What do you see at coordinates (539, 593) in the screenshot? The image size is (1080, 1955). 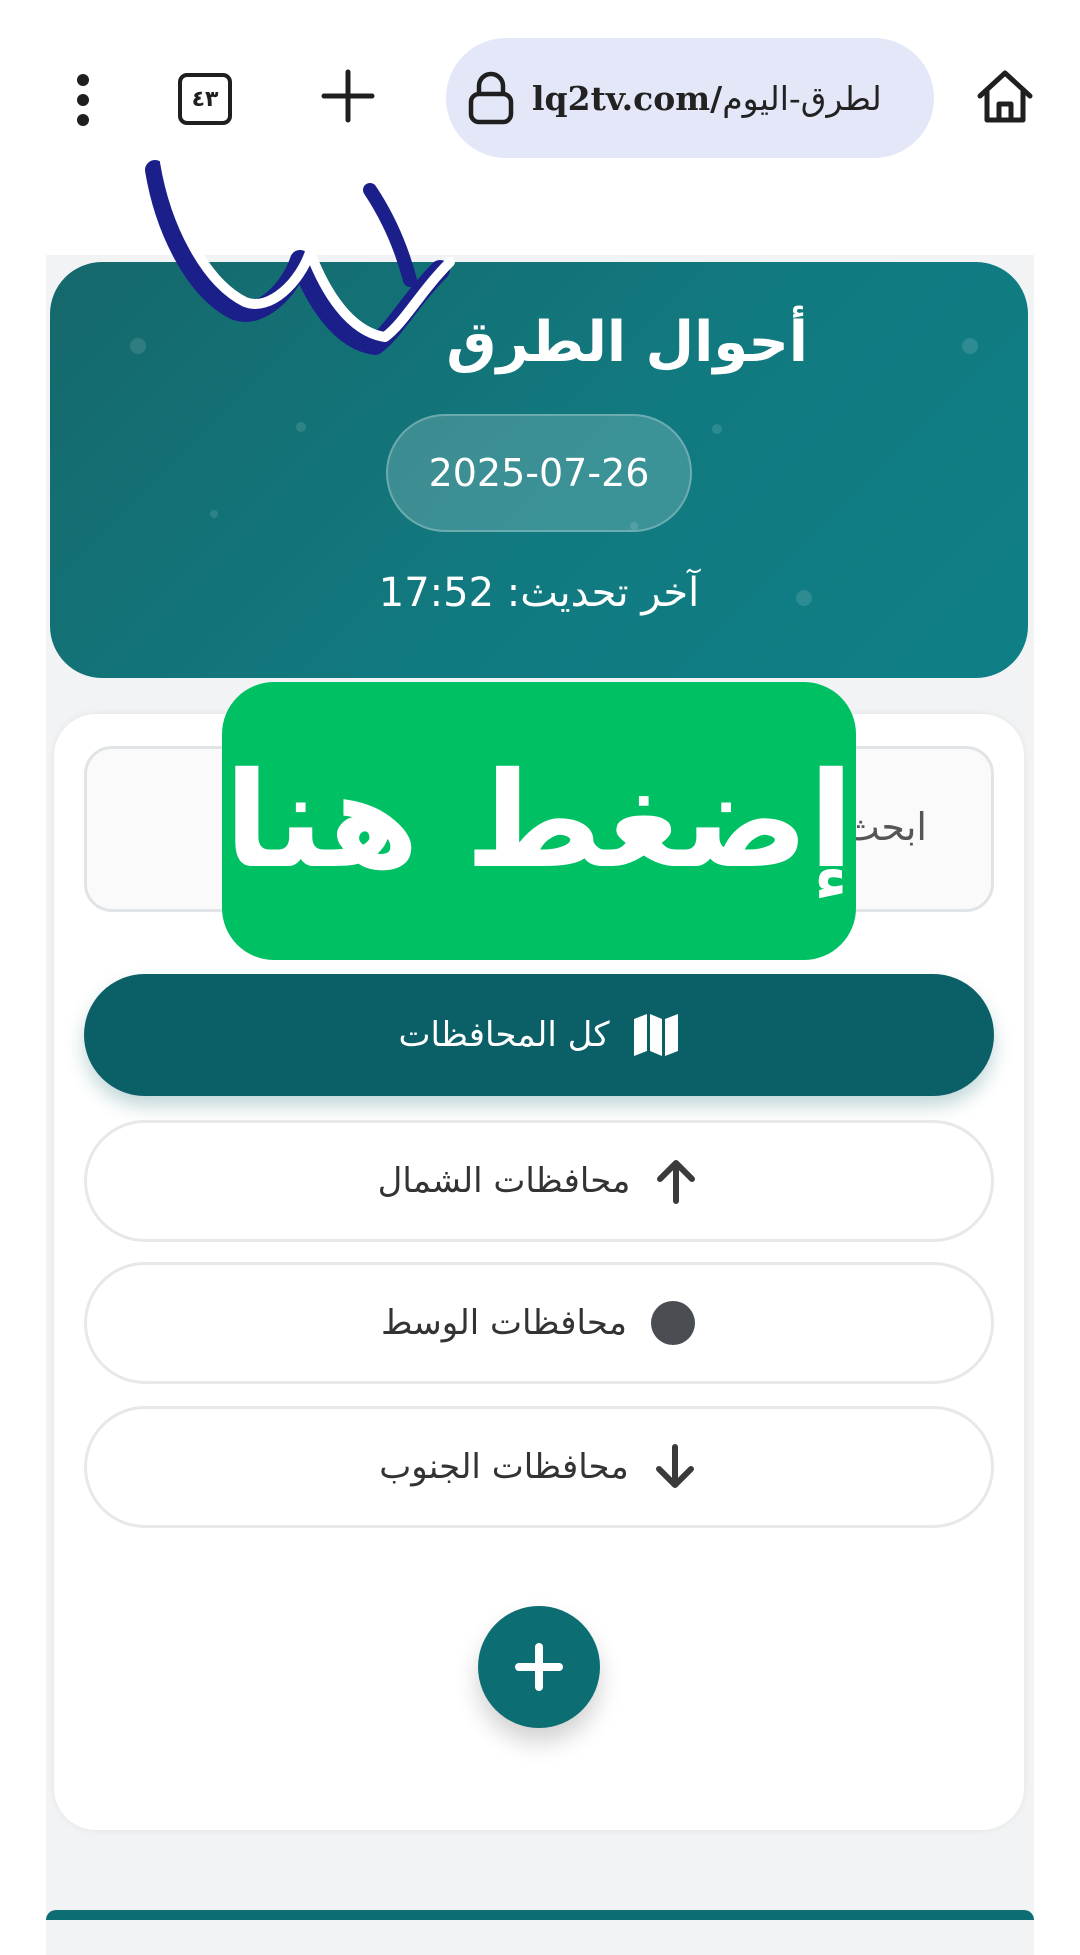 I see `last-update-text: آخر تحديث: 17:52` at bounding box center [539, 593].